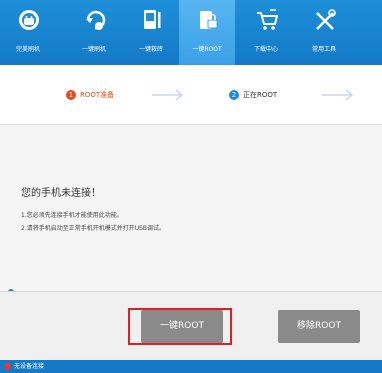 The image size is (382, 373). Describe the element at coordinates (207, 49) in the screenshot. I see `nav-label: 一键ROOT` at that location.